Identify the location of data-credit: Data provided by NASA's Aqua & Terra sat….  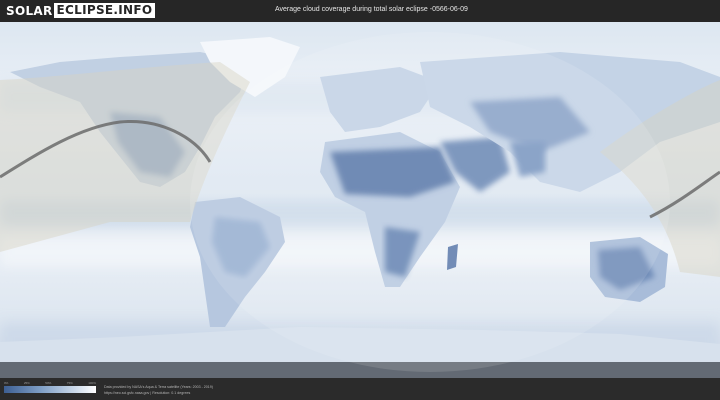
(158, 387).